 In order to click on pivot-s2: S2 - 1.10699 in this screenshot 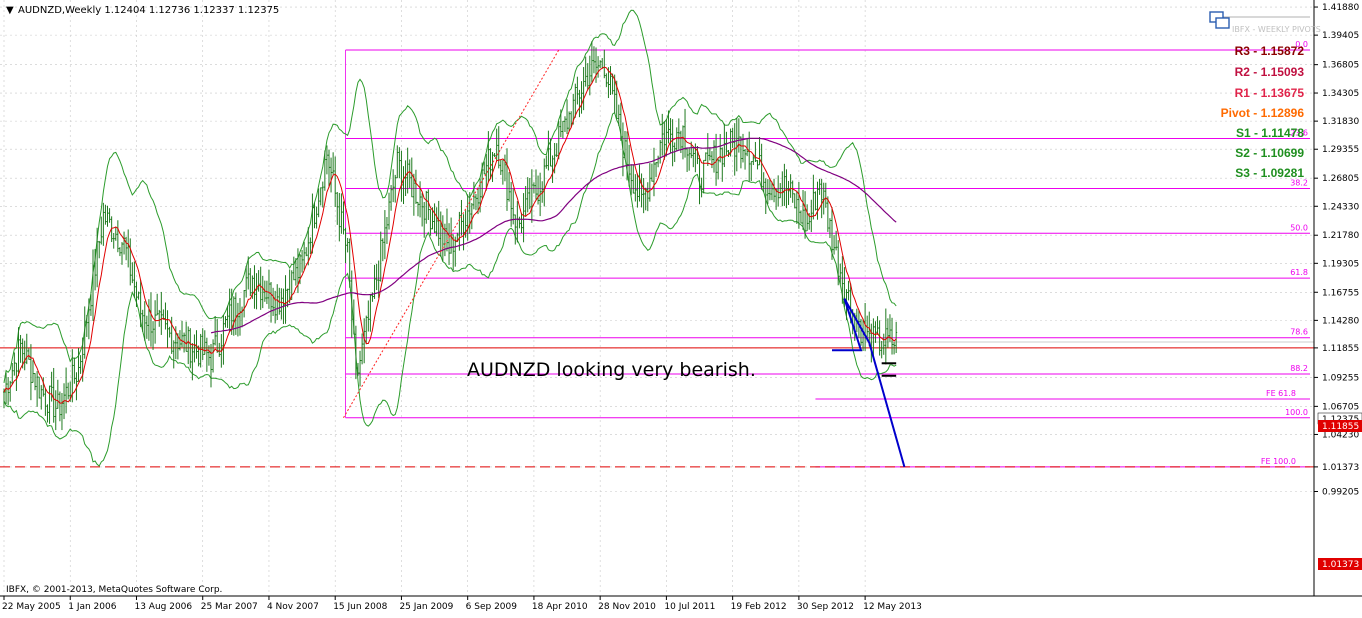, I will do `click(1269, 153)`.